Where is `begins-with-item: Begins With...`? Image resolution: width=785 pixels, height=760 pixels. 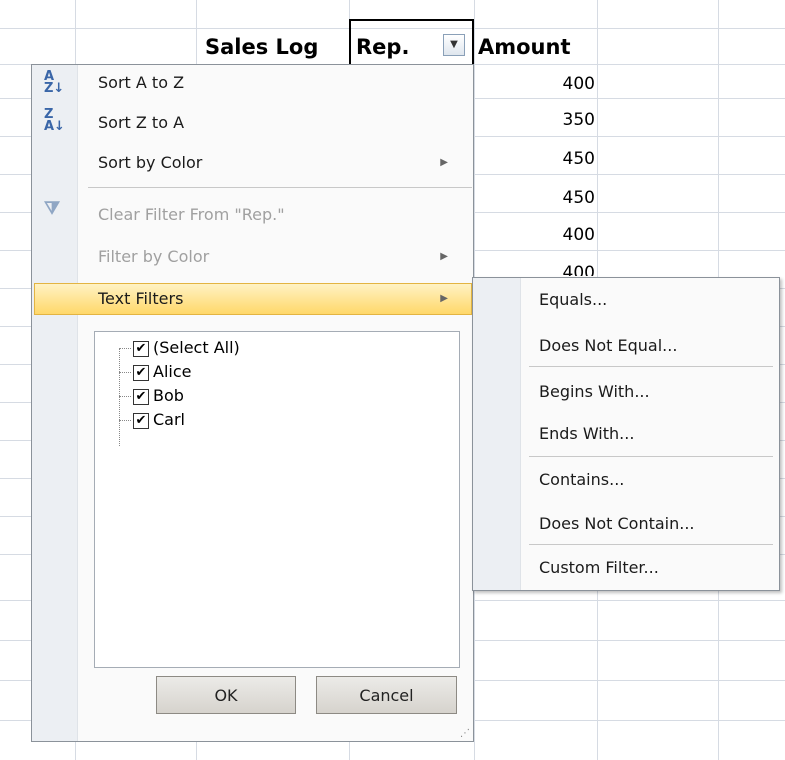
begins-with-item: Begins With... is located at coordinates (594, 392).